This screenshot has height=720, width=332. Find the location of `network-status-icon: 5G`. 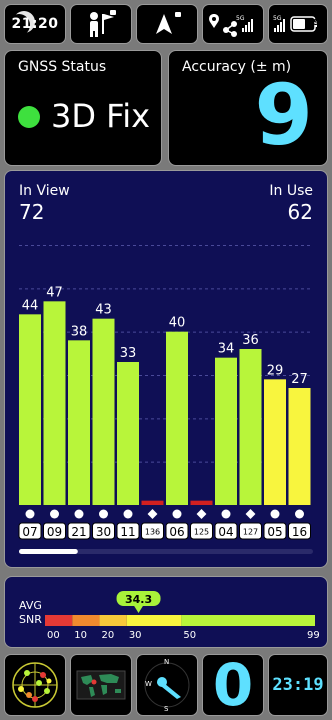

network-status-icon: 5G is located at coordinates (231, 25).